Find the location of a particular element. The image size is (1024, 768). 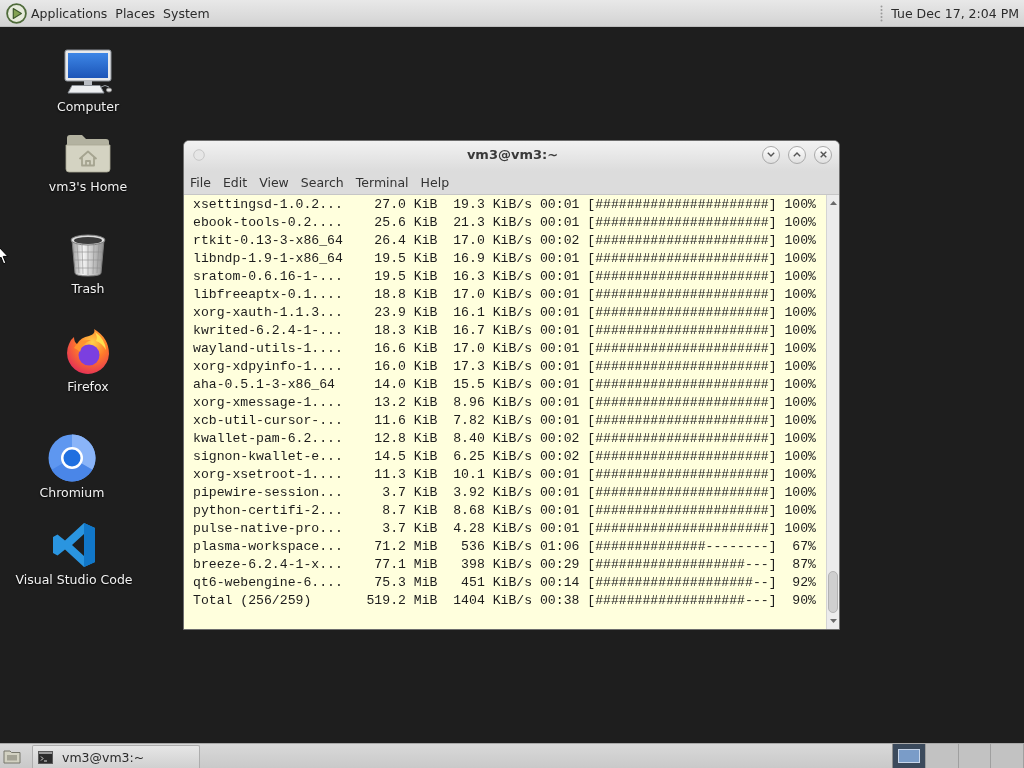

window-thumbnail is located at coordinates (908, 756).